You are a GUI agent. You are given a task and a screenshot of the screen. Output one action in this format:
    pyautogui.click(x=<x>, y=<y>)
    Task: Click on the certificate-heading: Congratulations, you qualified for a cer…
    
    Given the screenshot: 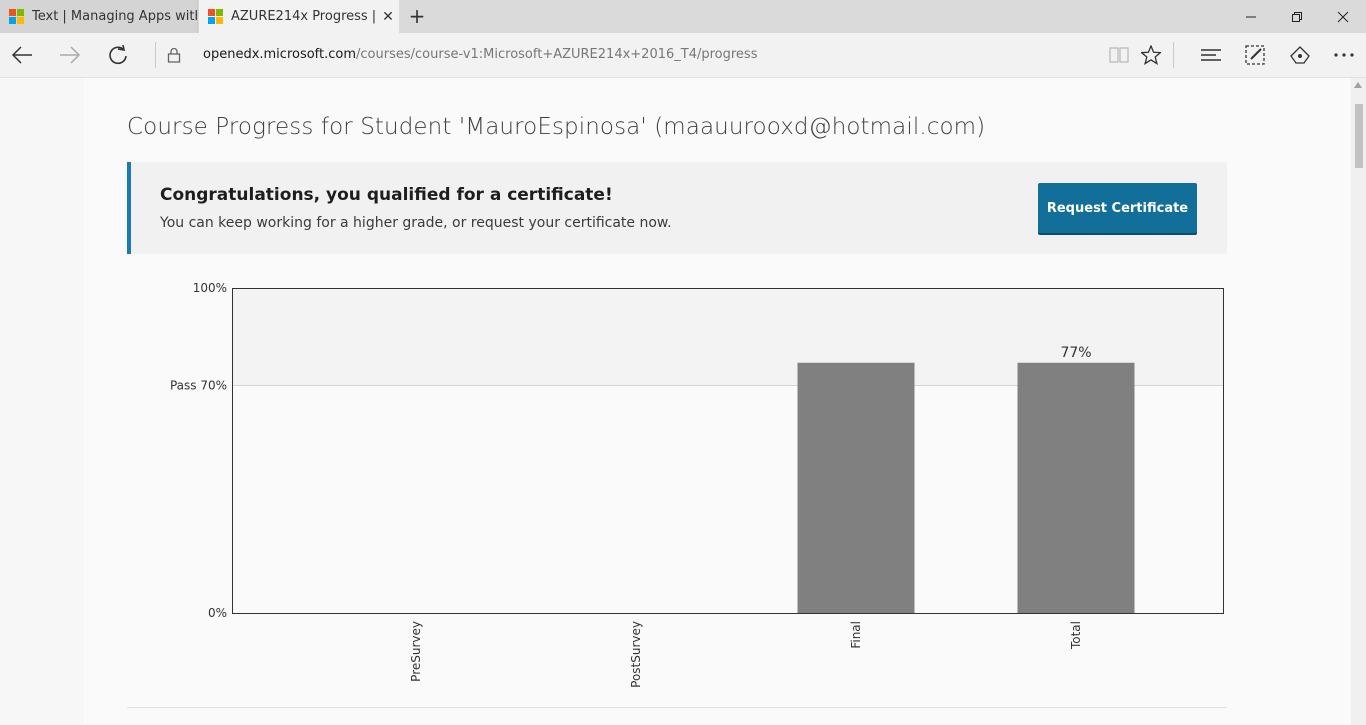 What is the action you would take?
    pyautogui.click(x=386, y=195)
    